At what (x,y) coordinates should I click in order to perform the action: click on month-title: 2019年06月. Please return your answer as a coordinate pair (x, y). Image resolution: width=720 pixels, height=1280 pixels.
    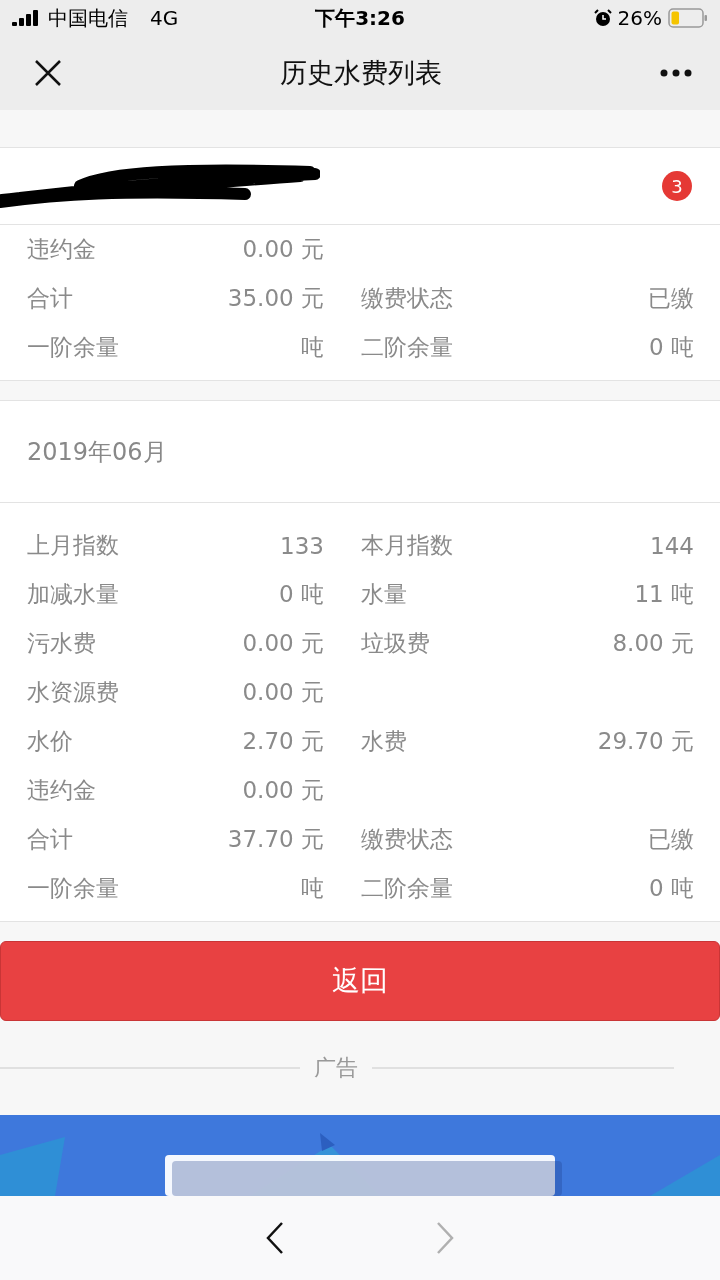
    Looking at the image, I should click on (97, 452).